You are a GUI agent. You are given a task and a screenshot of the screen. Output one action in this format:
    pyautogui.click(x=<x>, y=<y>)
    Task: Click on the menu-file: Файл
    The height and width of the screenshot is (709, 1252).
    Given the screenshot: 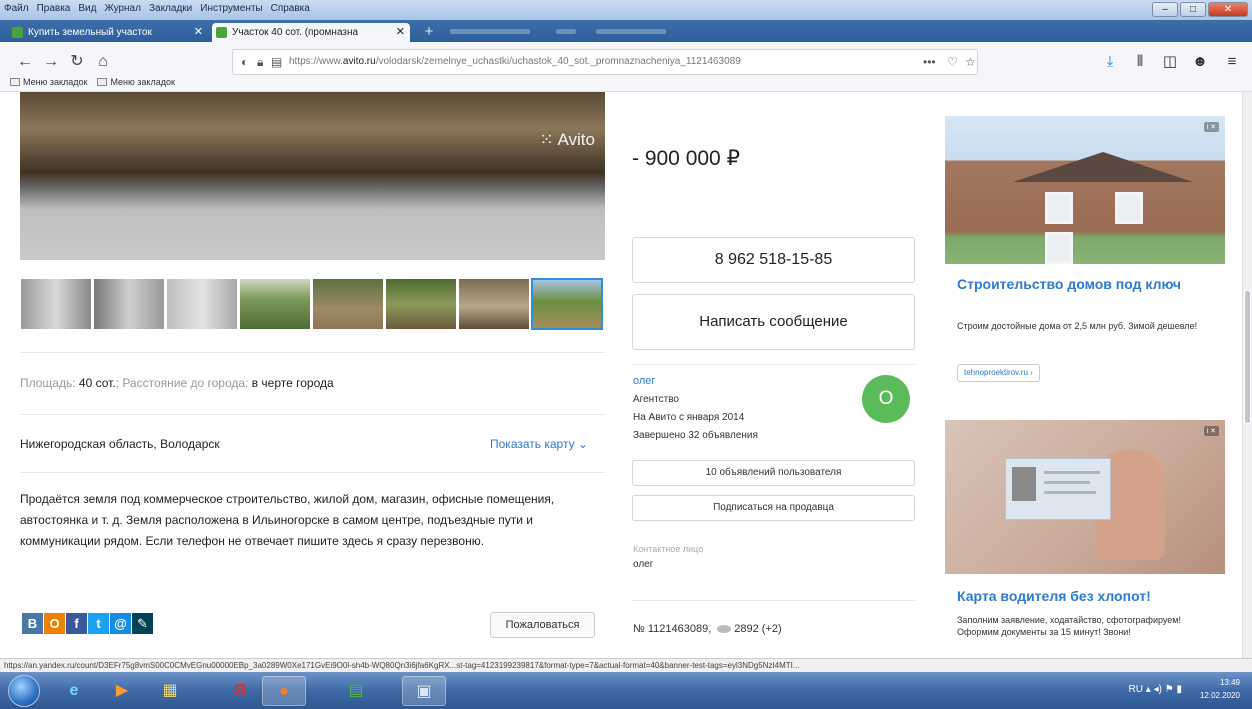 What is the action you would take?
    pyautogui.click(x=16, y=8)
    